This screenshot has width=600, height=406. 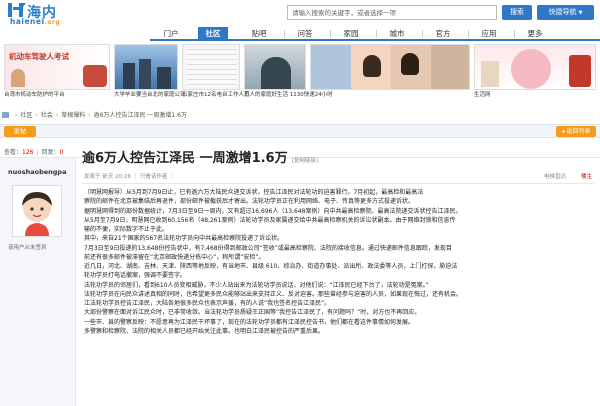 I want to click on logo-text-en: haienei.org, so click(x=35, y=21).